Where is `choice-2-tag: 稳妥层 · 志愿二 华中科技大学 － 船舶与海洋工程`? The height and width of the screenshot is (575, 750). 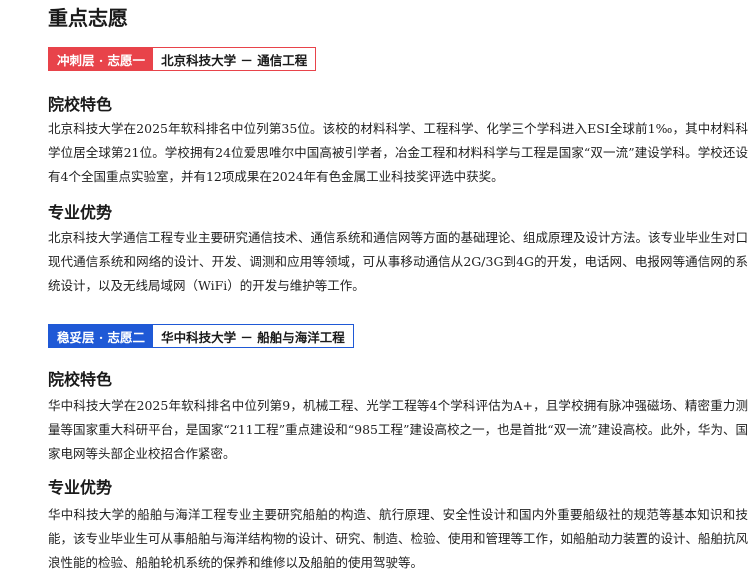 choice-2-tag: 稳妥层 · 志愿二 华中科技大学 － 船舶与海洋工程 is located at coordinates (201, 336).